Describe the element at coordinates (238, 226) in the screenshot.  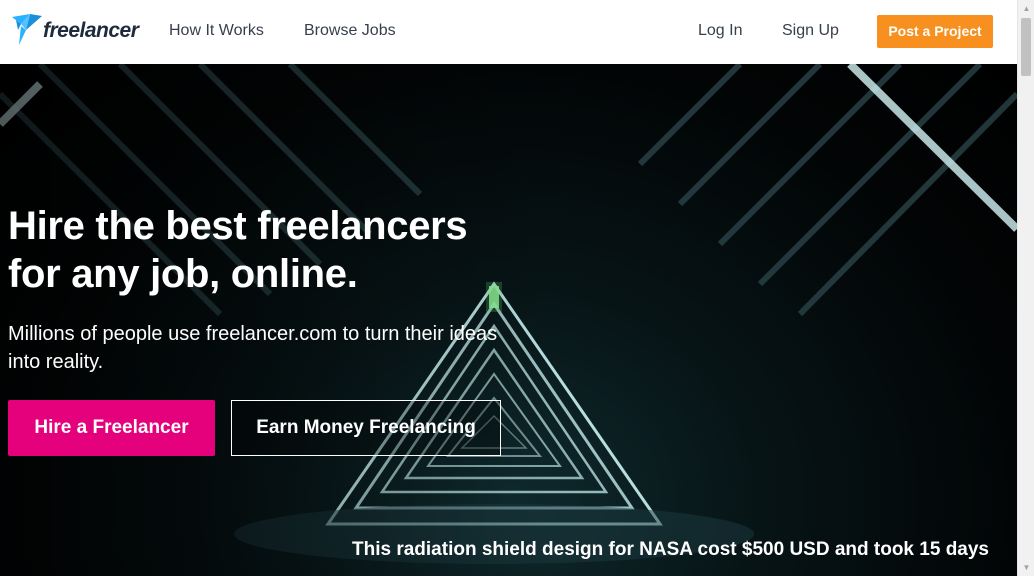
I see `headline-line-1: Hire the best freelancers` at that location.